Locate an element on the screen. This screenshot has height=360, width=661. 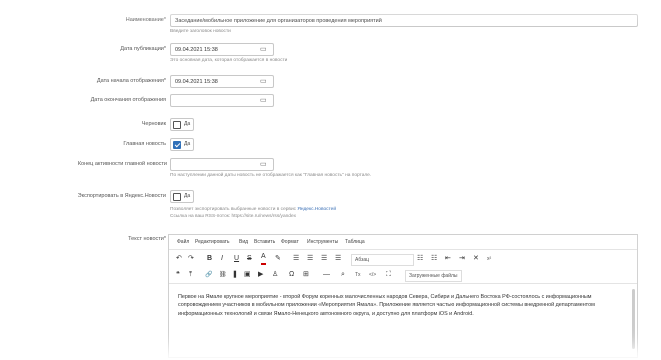
font-color-icon: A is located at coordinates (263, 258).